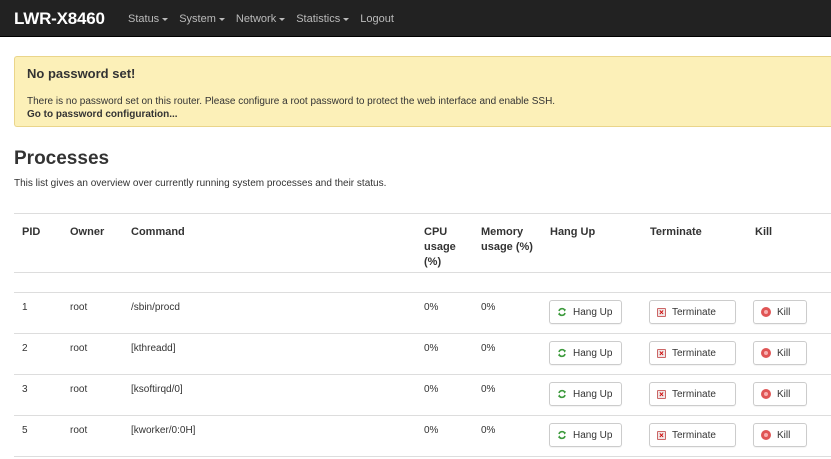  What do you see at coordinates (507, 239) in the screenshot?
I see `header-memory: Memory usage (%)` at bounding box center [507, 239].